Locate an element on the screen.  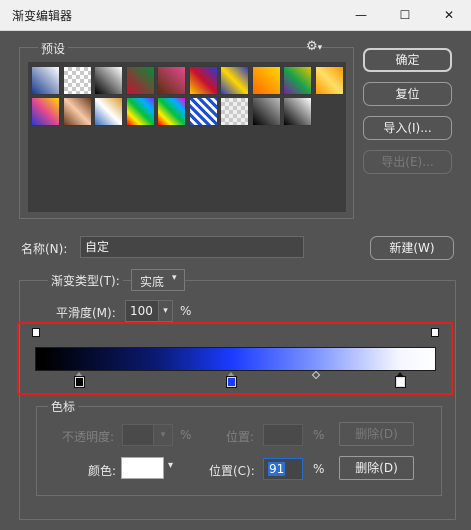
opacity-position-label: 位置: is located at coordinates (240, 437).